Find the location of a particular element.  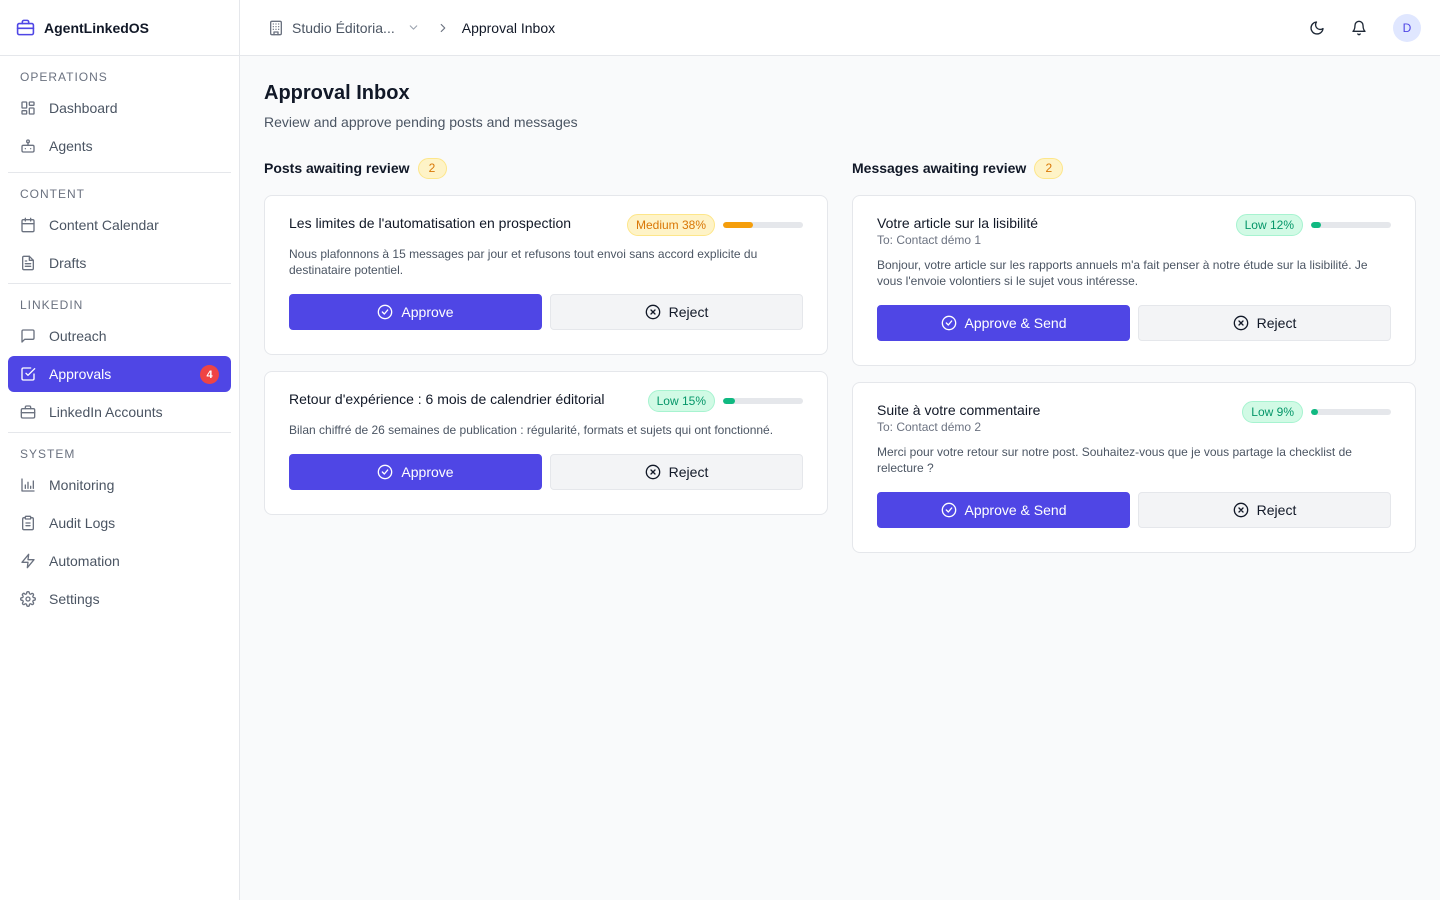

calendar-icon is located at coordinates (28, 225).